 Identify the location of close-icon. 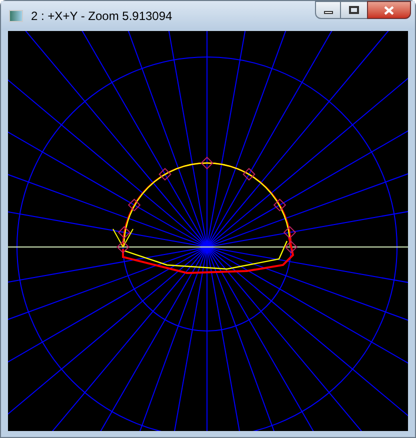
(389, 10).